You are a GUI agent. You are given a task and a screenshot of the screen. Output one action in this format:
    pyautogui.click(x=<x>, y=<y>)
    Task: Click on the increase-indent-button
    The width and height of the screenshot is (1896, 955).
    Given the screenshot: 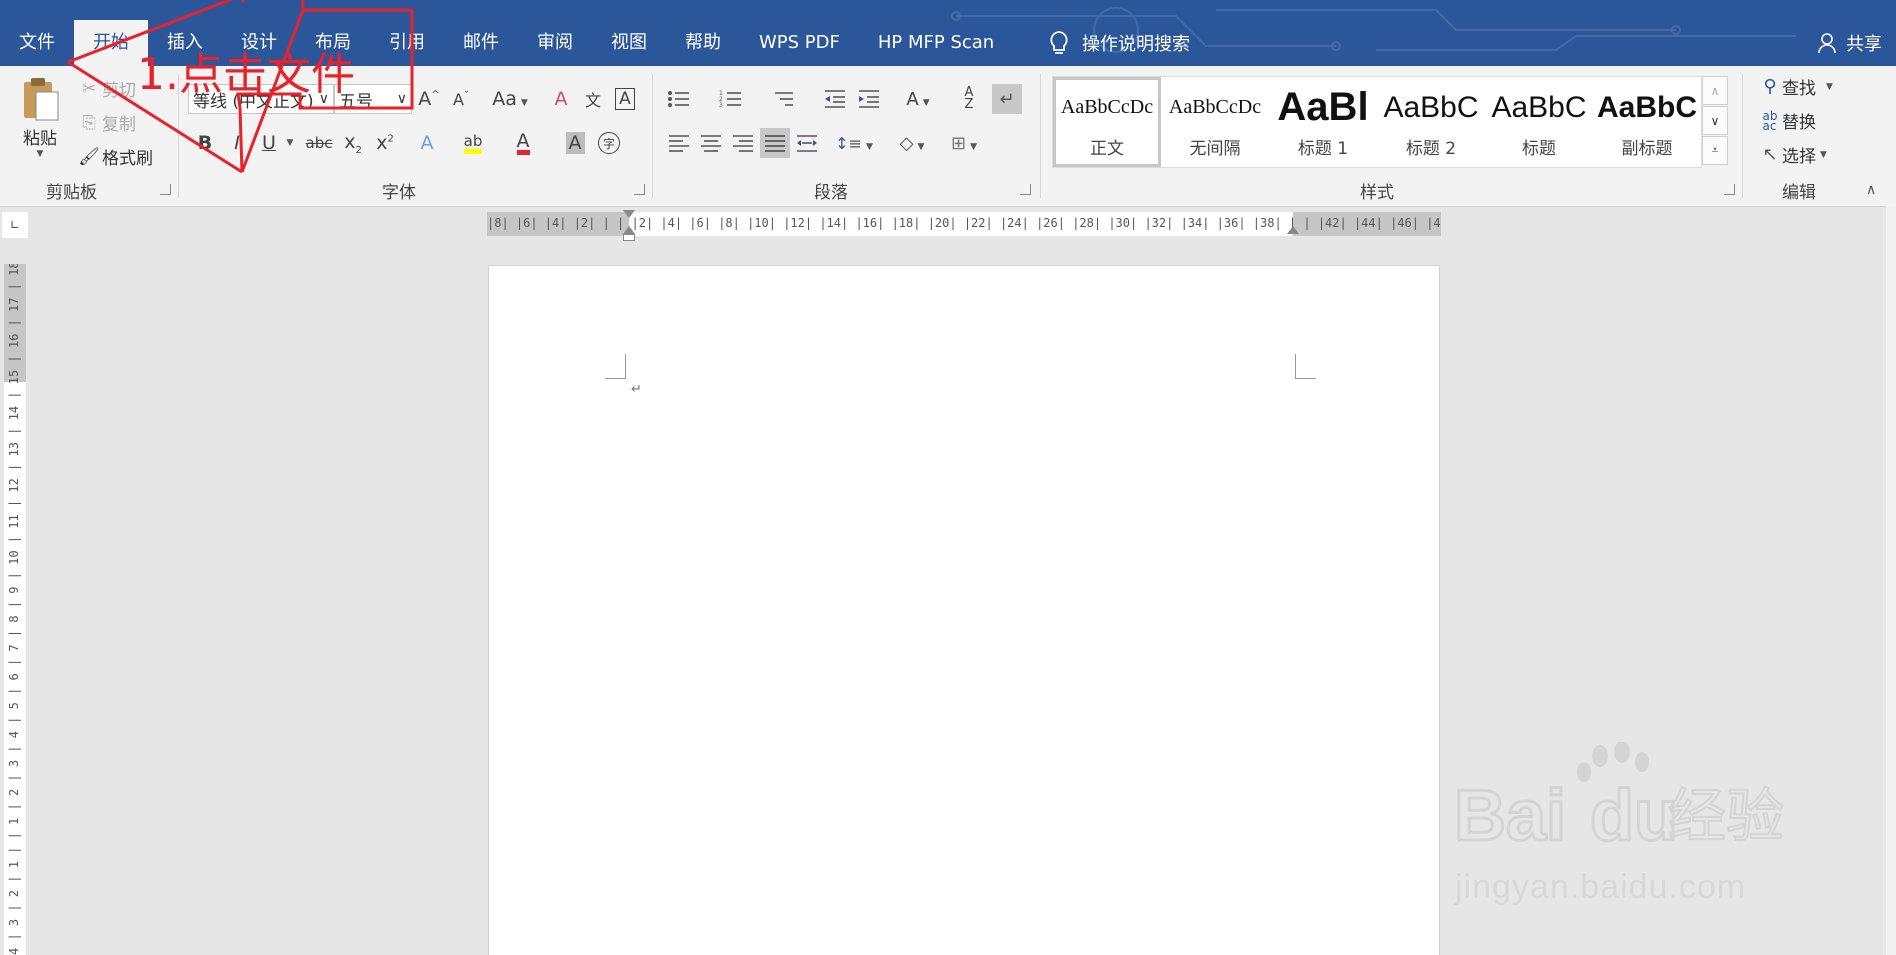 What is the action you would take?
    pyautogui.click(x=869, y=99)
    